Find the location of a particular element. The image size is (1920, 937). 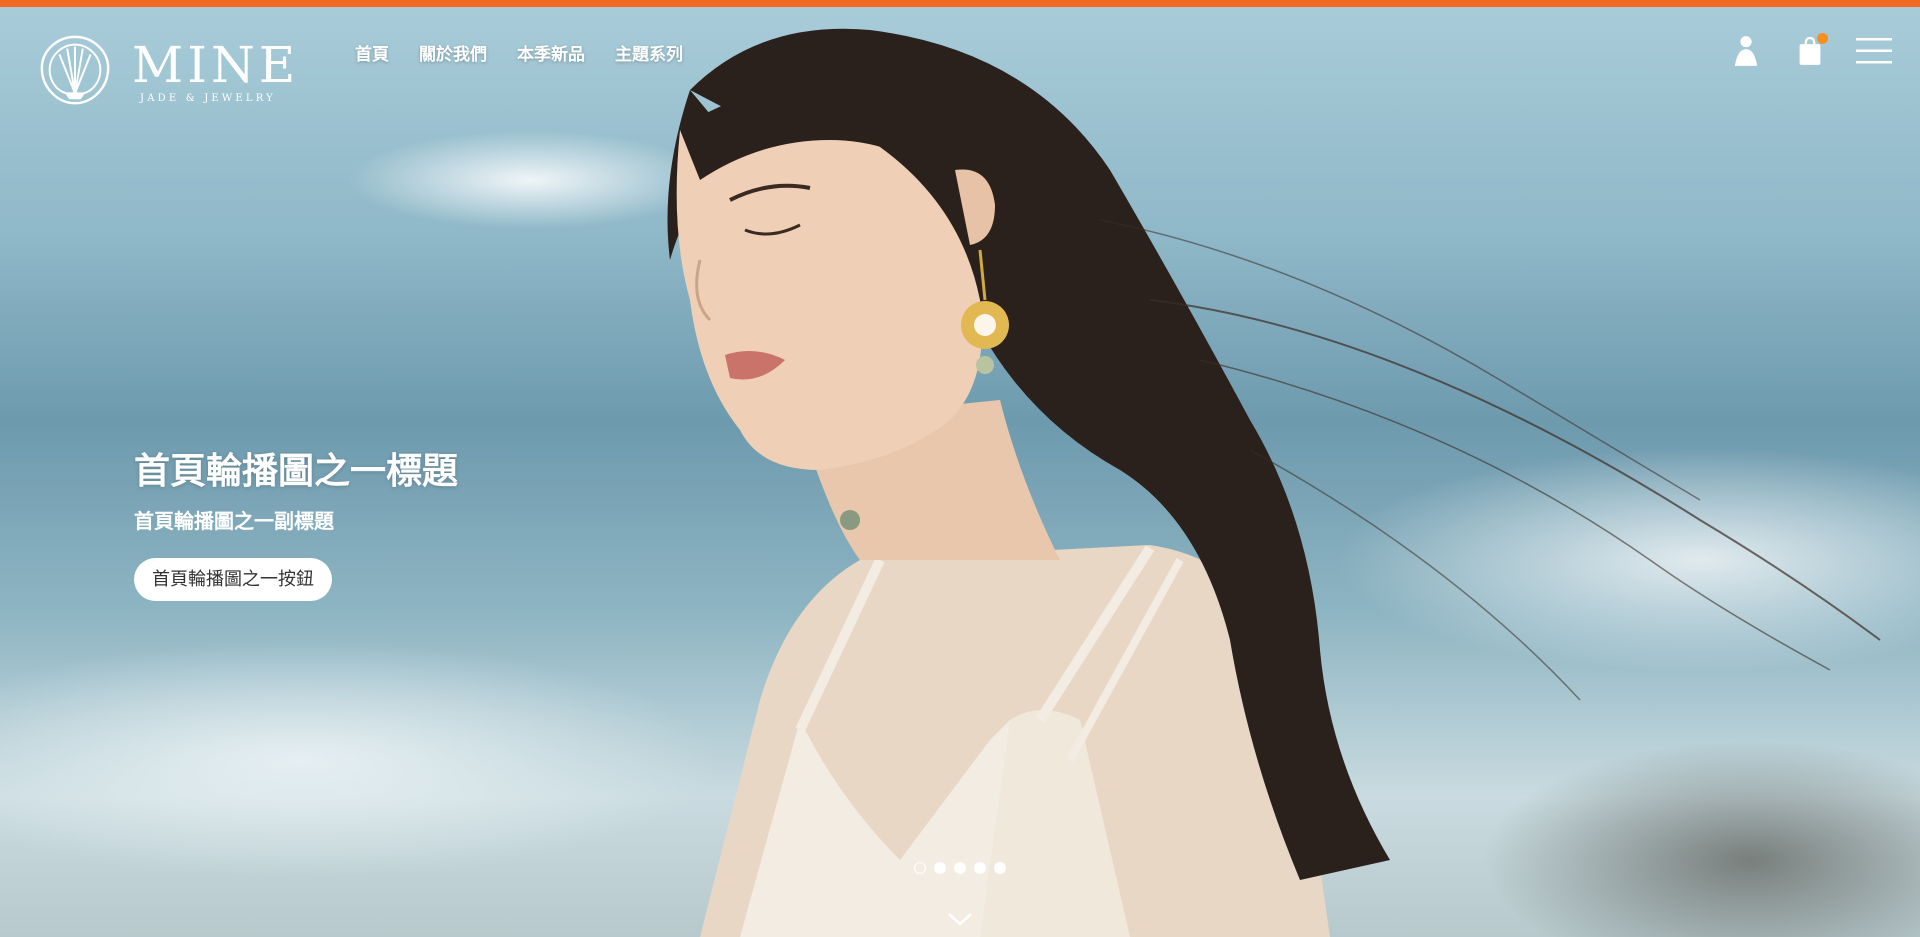

slide-title: 首頁輪播圖之一標題 is located at coordinates (296, 471).